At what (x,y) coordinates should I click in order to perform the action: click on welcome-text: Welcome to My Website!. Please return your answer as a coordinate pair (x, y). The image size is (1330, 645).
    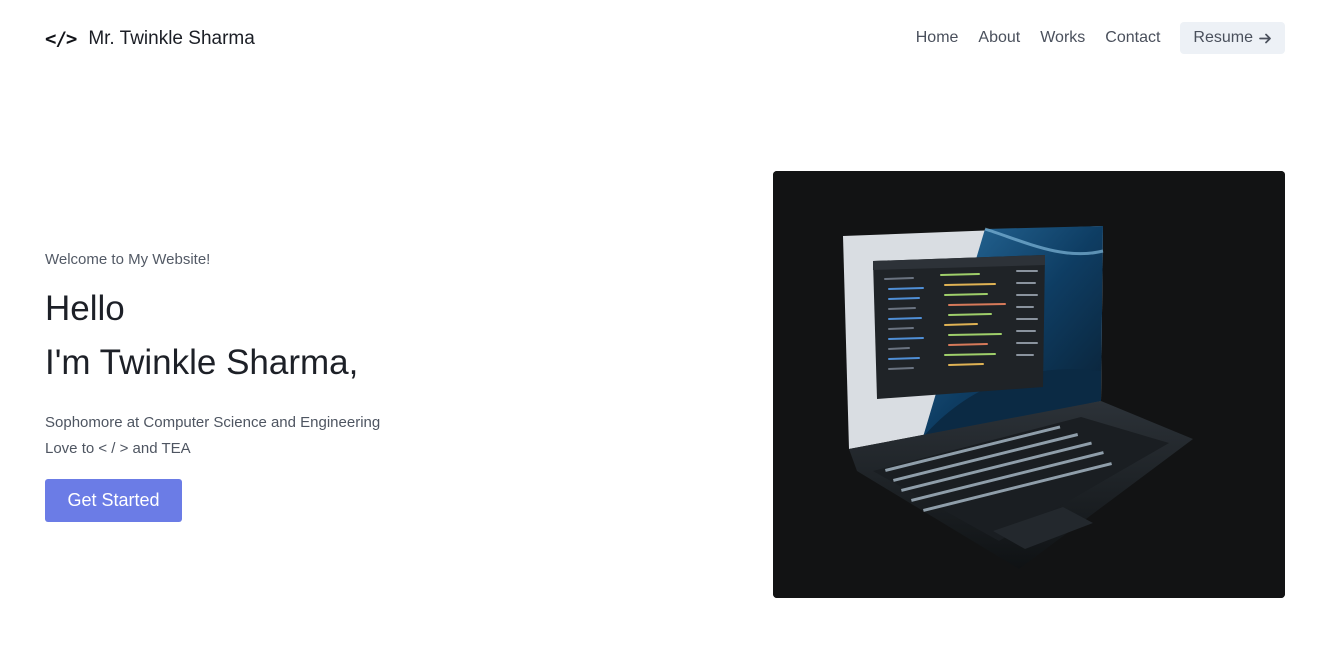
    Looking at the image, I should click on (128, 259).